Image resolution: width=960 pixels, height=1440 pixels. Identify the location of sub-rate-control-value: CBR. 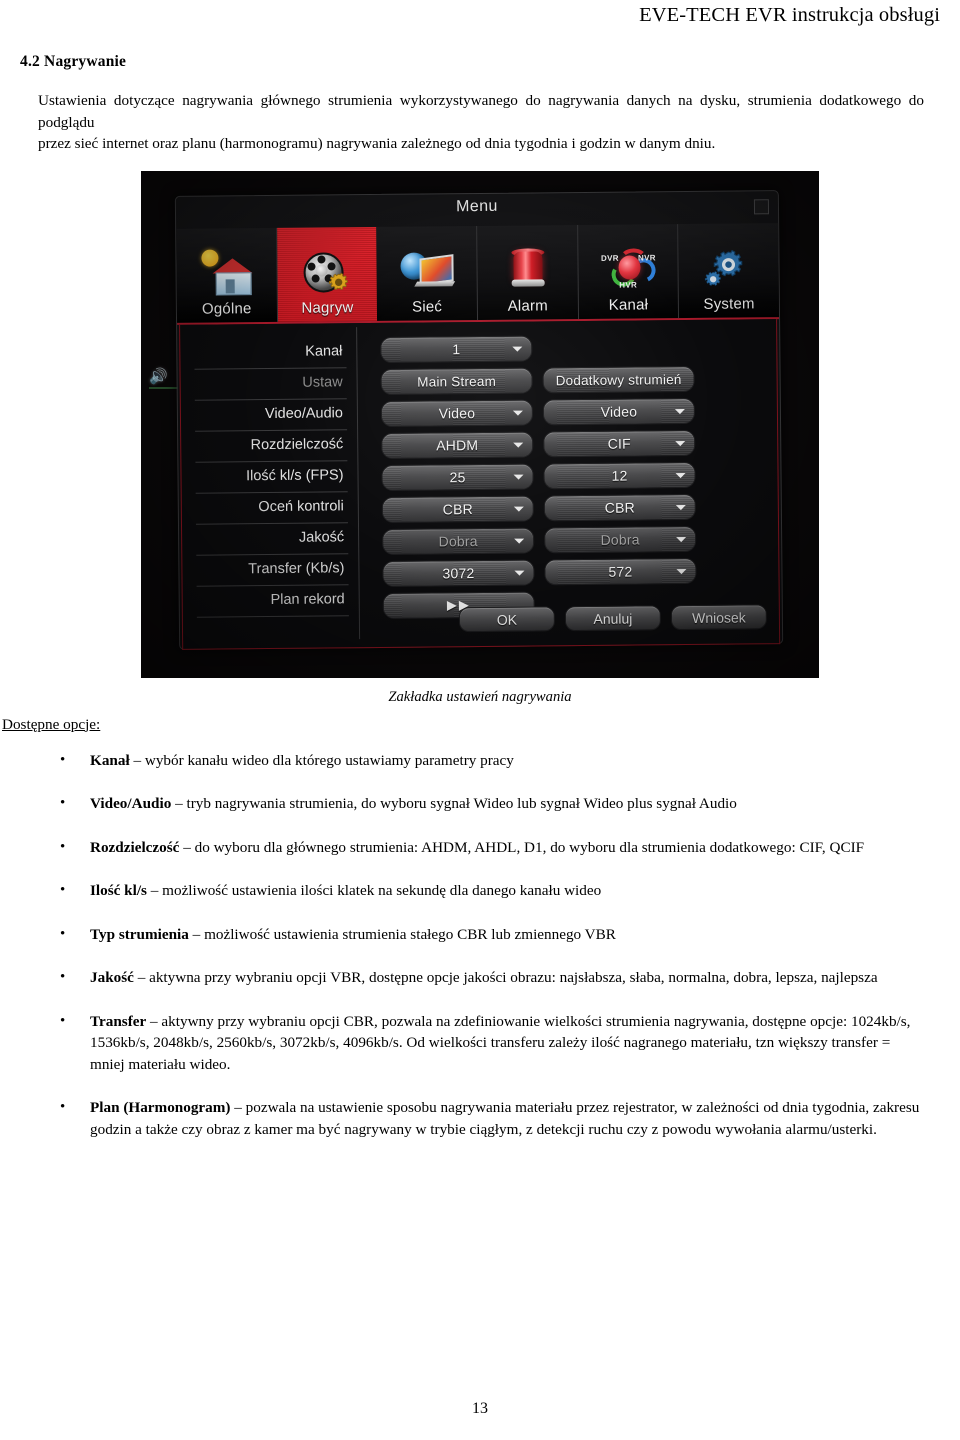
(620, 507).